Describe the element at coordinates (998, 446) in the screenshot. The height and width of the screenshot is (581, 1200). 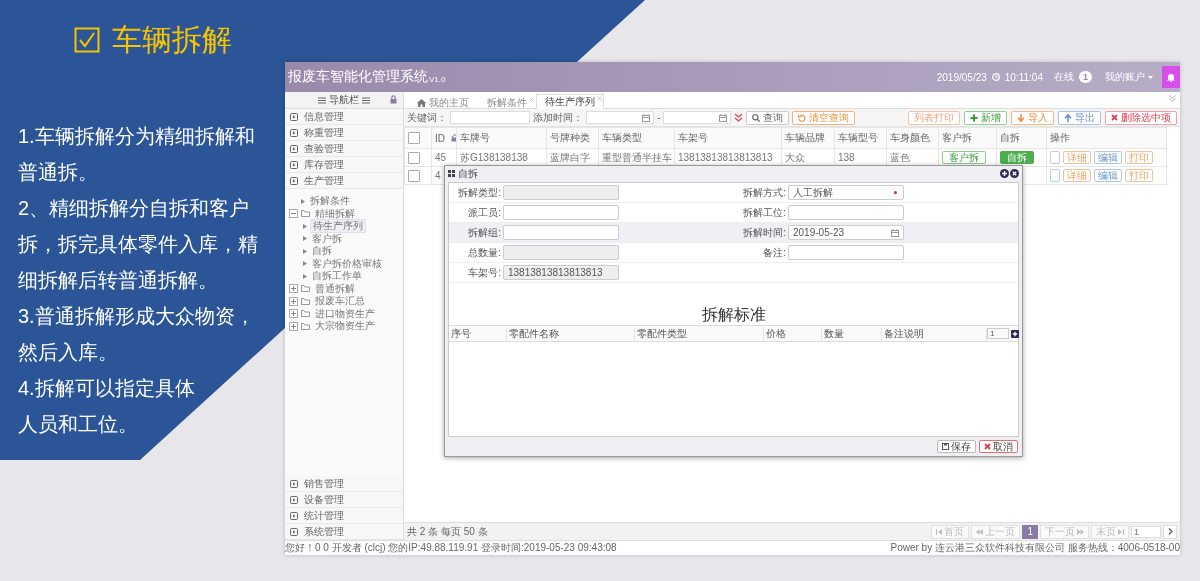
I see `cancel-button: 取消` at that location.